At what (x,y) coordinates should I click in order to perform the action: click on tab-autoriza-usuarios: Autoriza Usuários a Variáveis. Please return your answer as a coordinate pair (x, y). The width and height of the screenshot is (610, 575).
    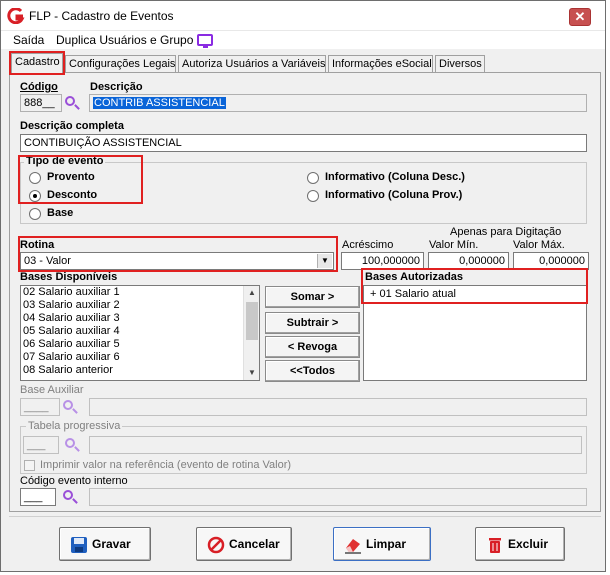
    Looking at the image, I should click on (252, 64).